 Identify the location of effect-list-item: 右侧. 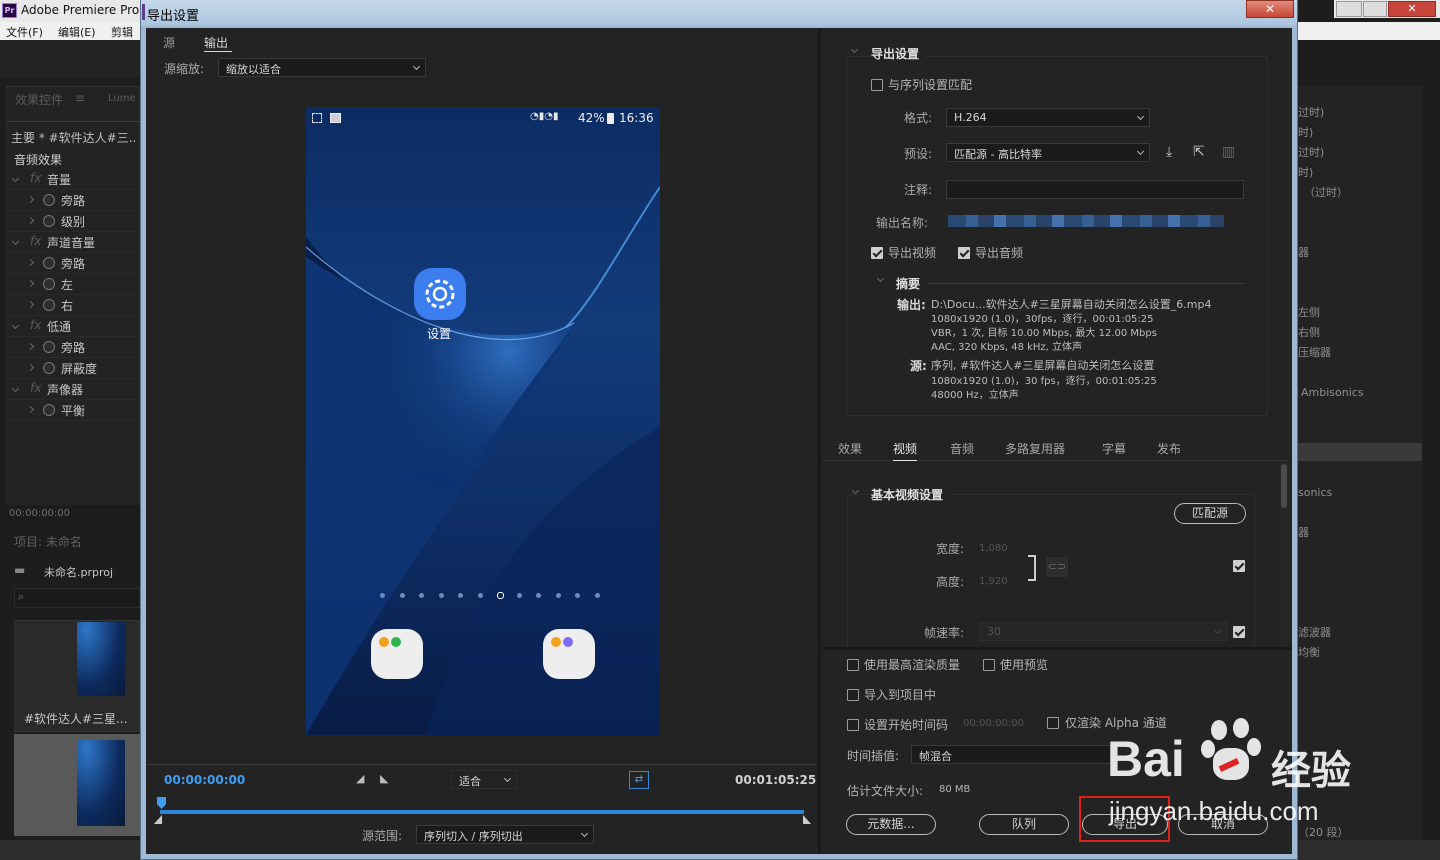
(1309, 332).